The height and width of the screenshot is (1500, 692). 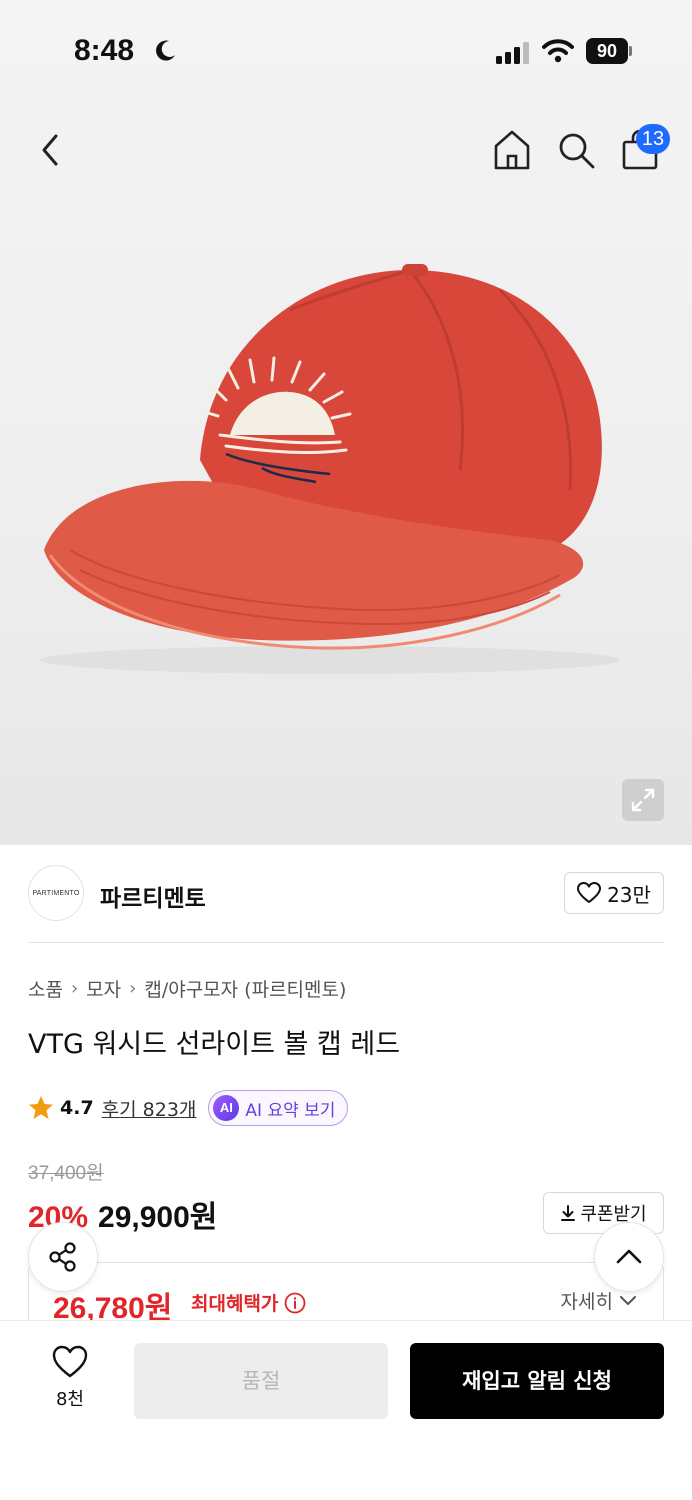 I want to click on soldout-button: 품절, so click(x=261, y=1381).